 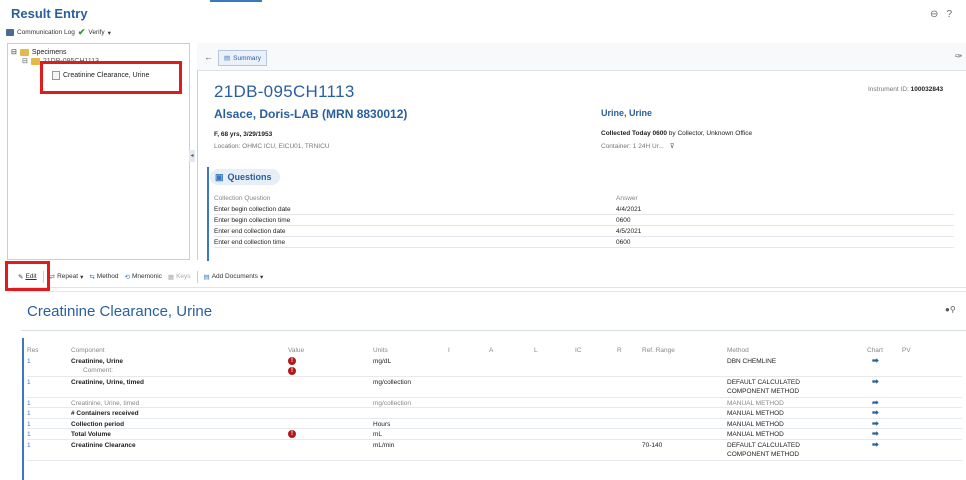 I want to click on tree-item-creatinine-clearance: Creatinine Clearance, Urine, so click(x=100, y=75).